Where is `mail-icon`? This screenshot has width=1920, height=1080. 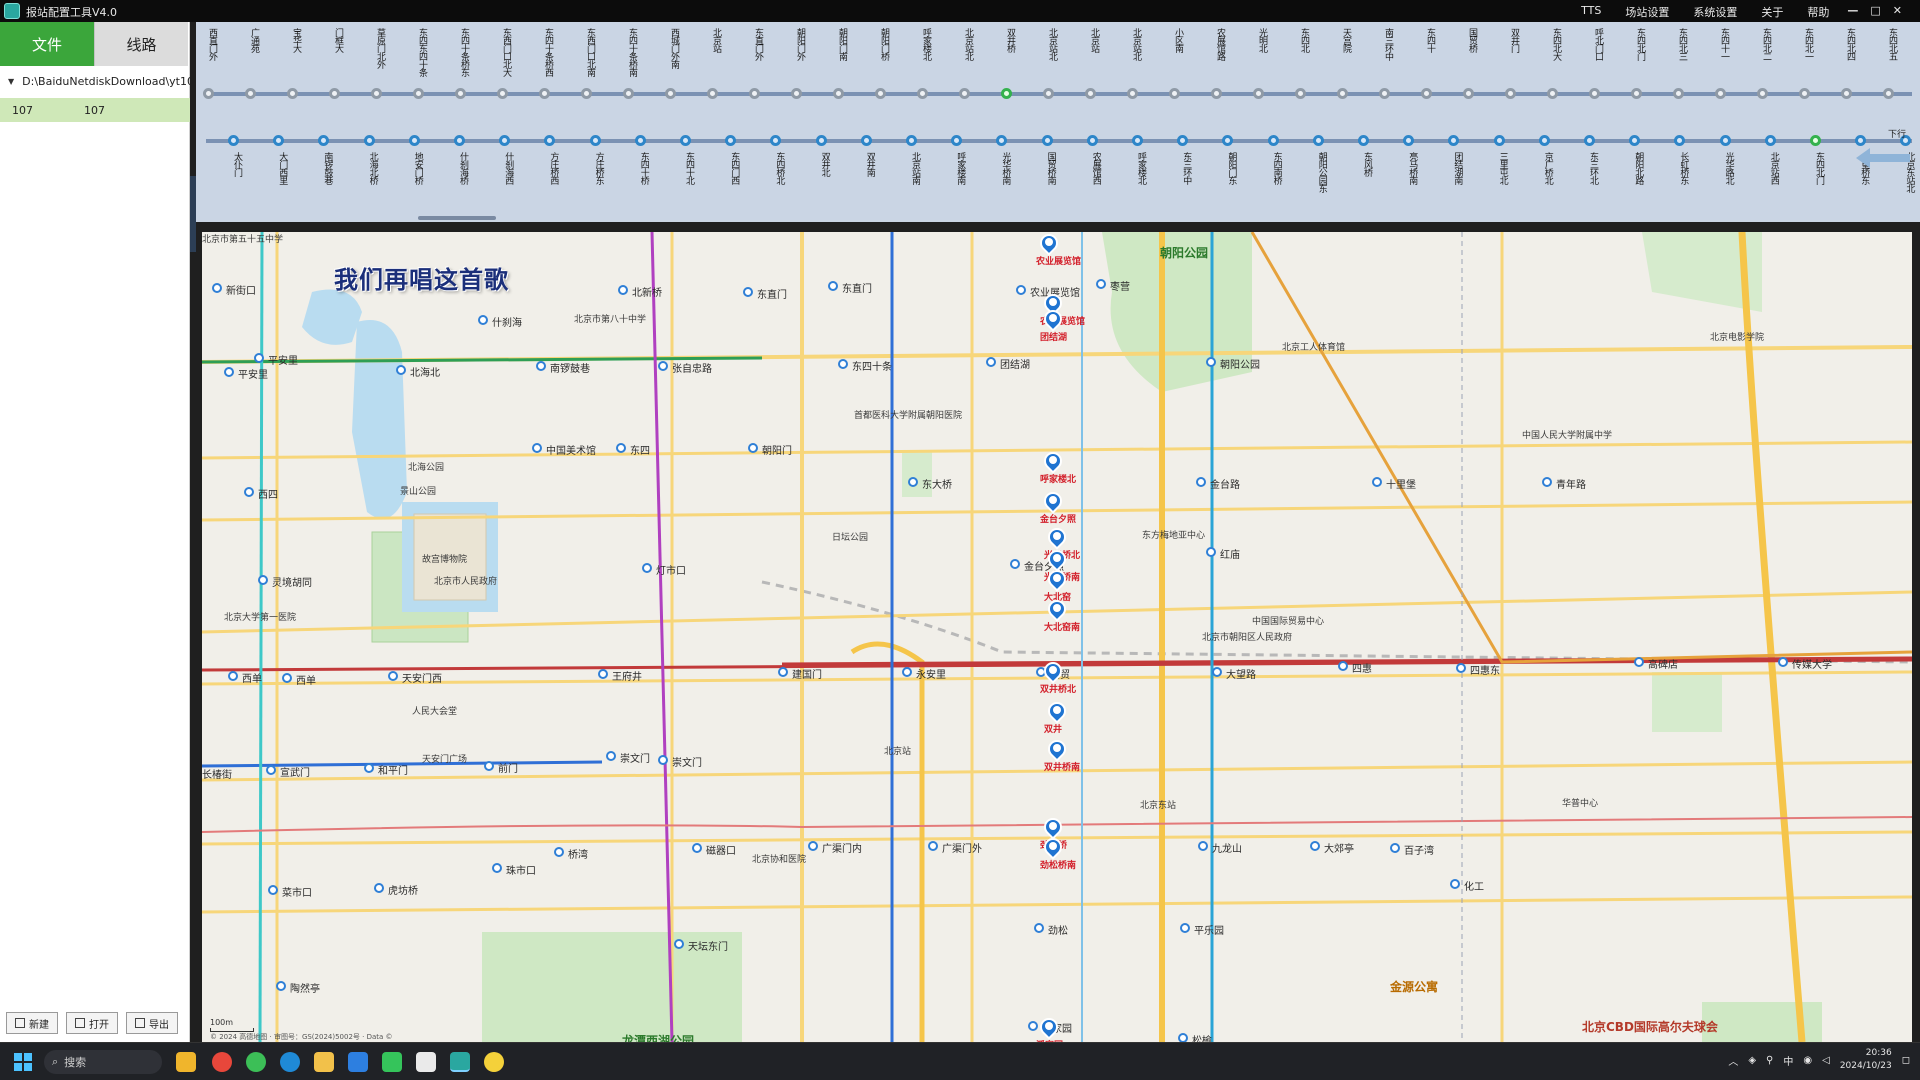
mail-icon is located at coordinates (358, 1062).